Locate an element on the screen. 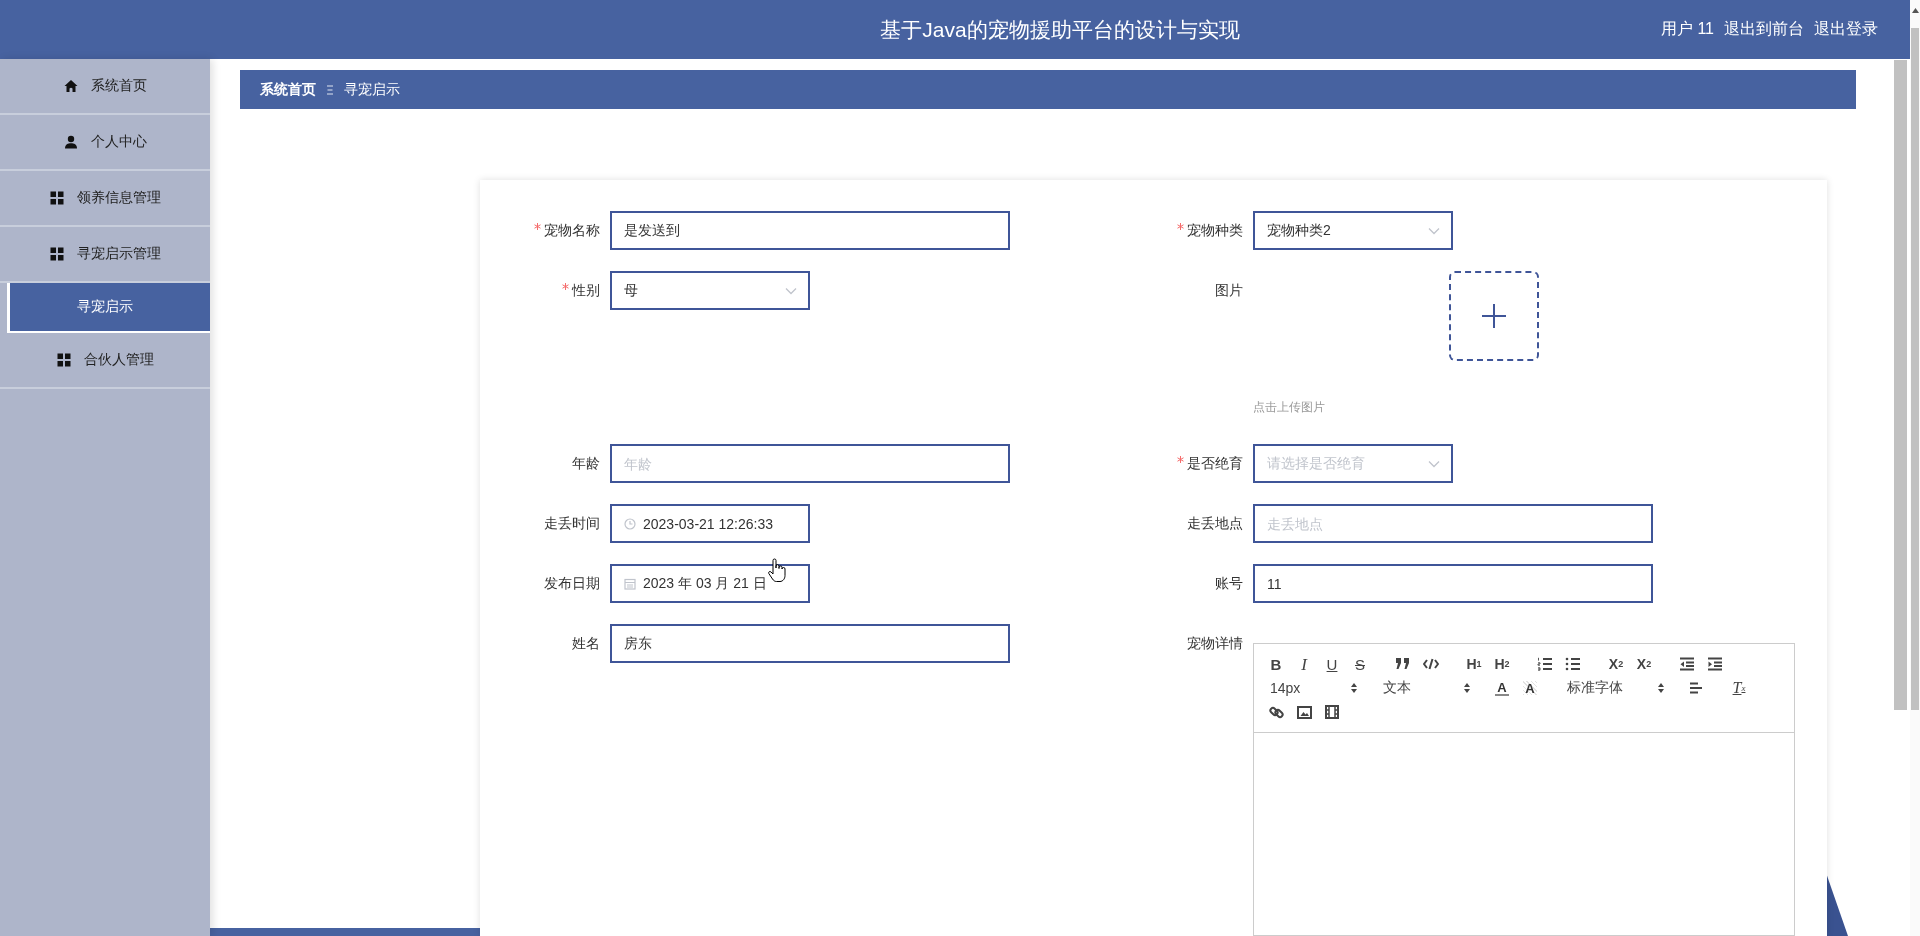 The height and width of the screenshot is (936, 1920). font-family-picker: 标准字体 is located at coordinates (1613, 688).